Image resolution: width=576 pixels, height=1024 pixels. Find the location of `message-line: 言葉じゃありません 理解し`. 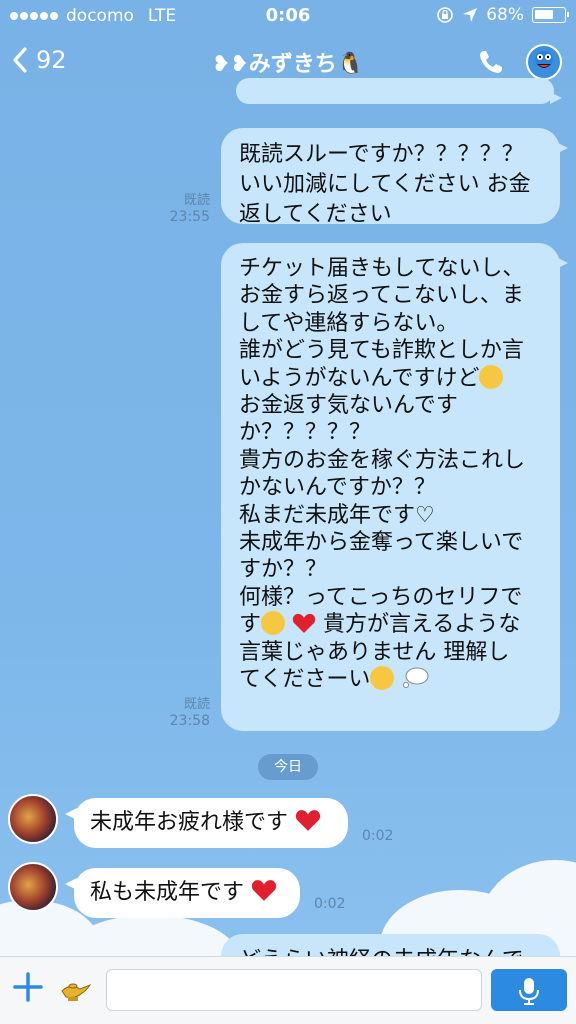

message-line: 言葉じゃありません 理解し is located at coordinates (374, 652).